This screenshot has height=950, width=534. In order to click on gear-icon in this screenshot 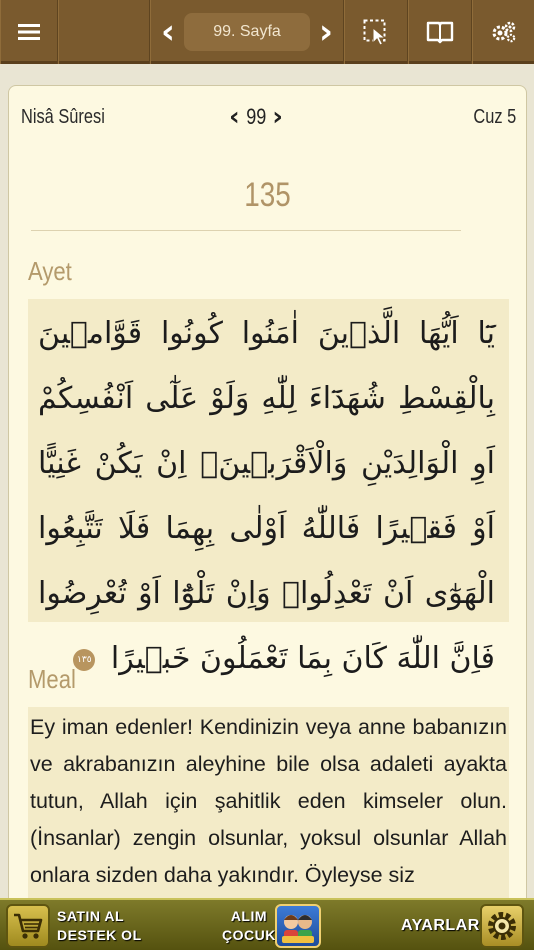, I will do `click(502, 926)`.